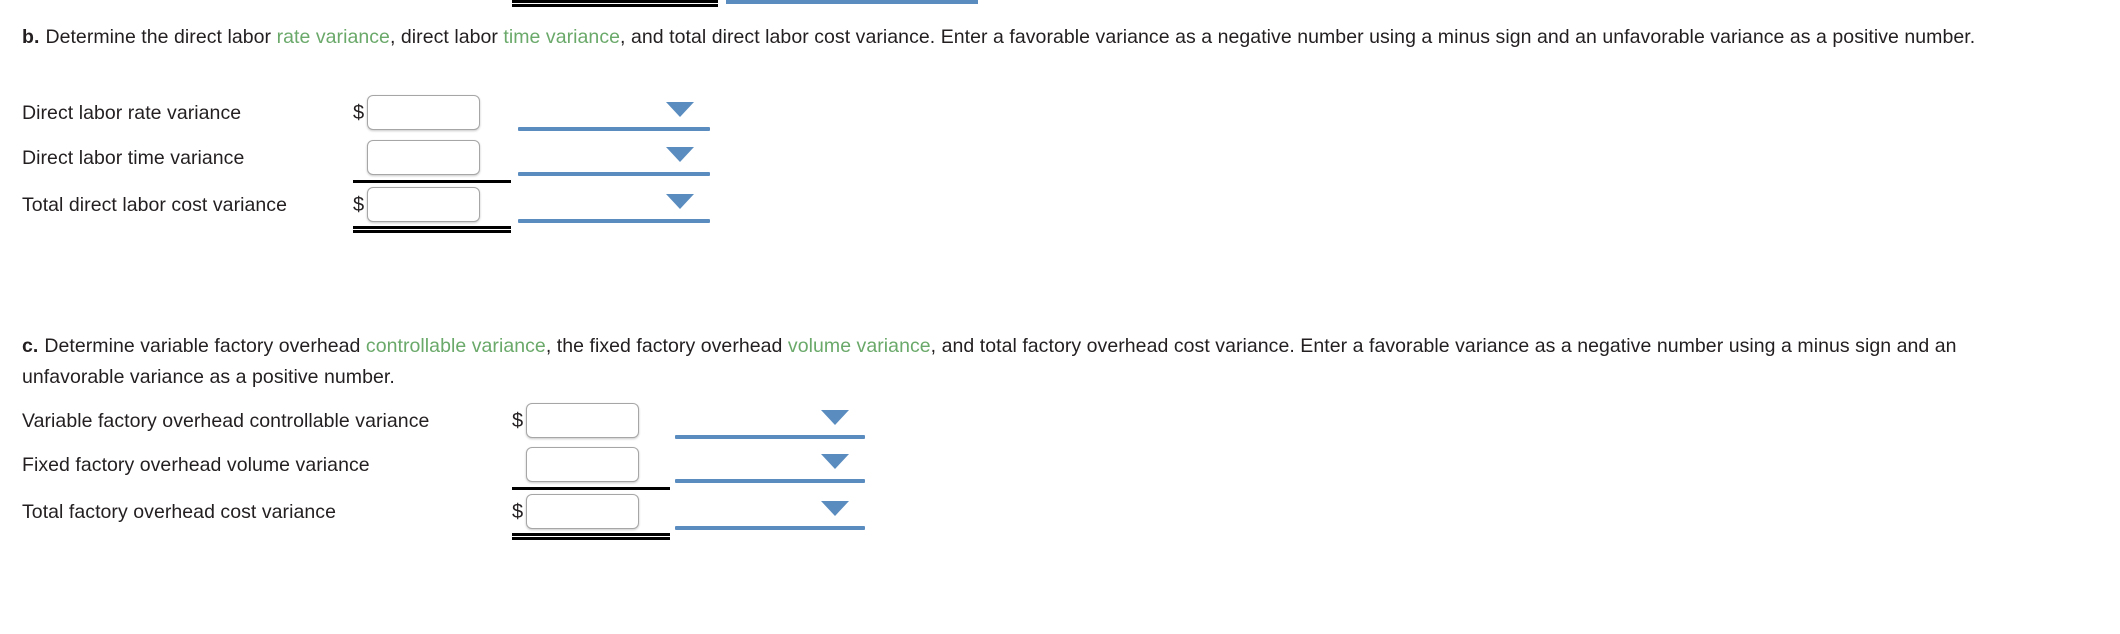 This screenshot has height=634, width=2120. Describe the element at coordinates (132, 113) in the screenshot. I see `row-label: Direct labor rate variance` at that location.